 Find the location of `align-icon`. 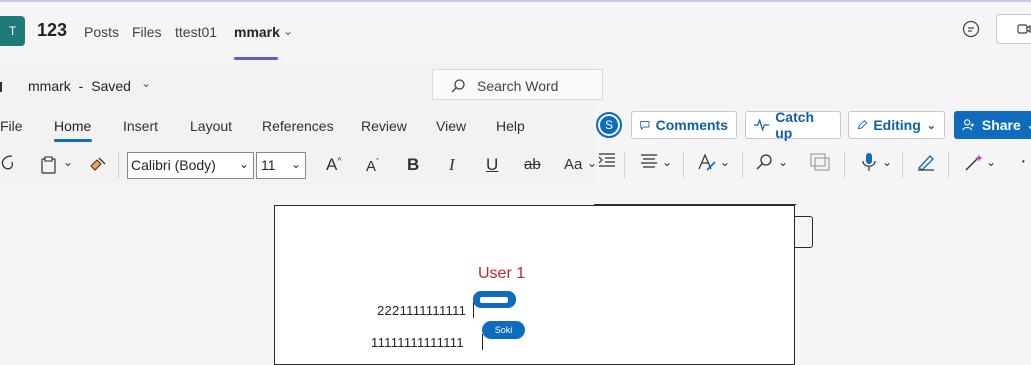

align-icon is located at coordinates (649, 163).